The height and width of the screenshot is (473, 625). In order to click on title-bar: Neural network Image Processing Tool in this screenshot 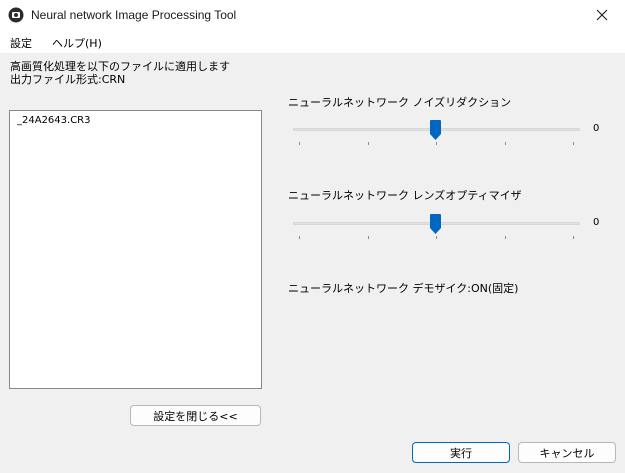, I will do `click(312, 15)`.